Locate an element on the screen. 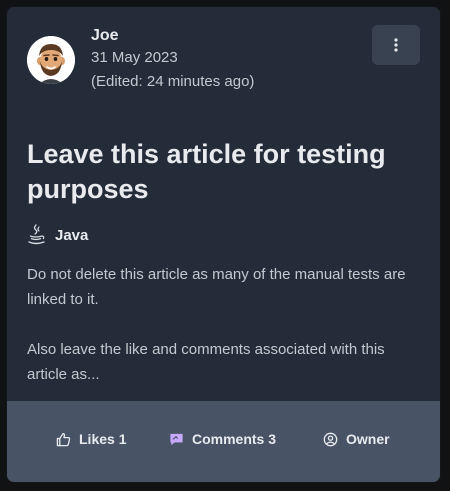 The image size is (450, 491). user-circle-icon is located at coordinates (330, 439).